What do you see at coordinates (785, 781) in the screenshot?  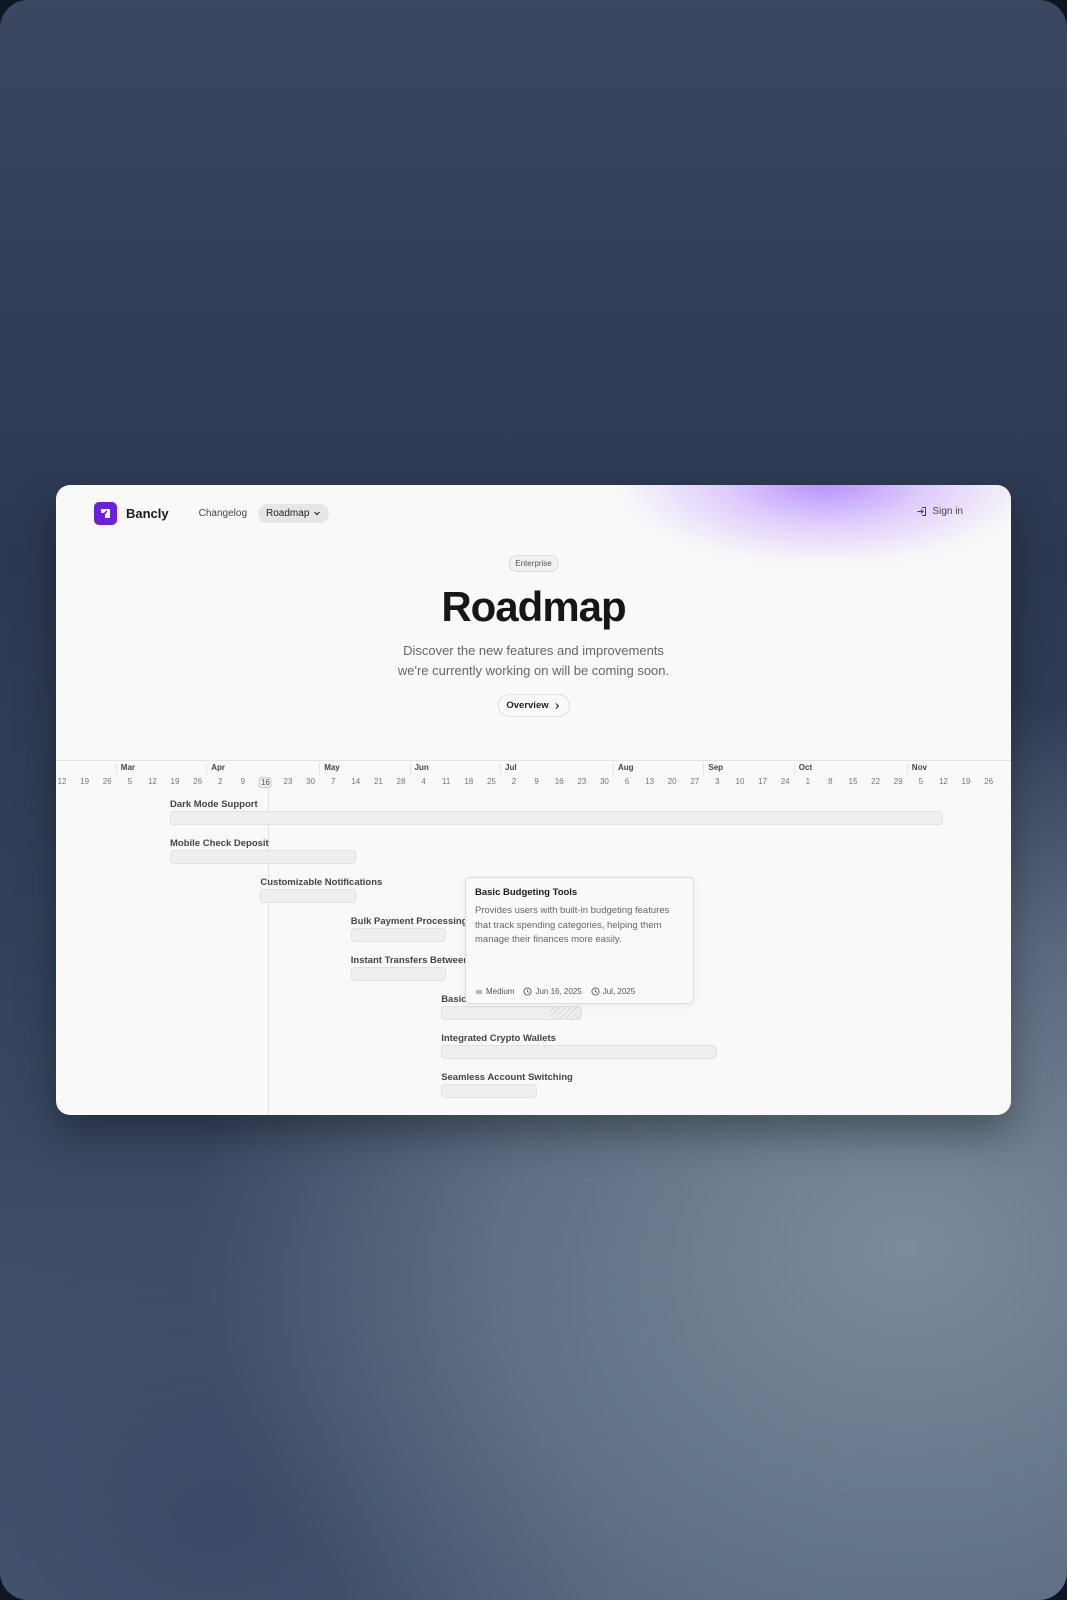 I see `timeline-day-label: 24` at bounding box center [785, 781].